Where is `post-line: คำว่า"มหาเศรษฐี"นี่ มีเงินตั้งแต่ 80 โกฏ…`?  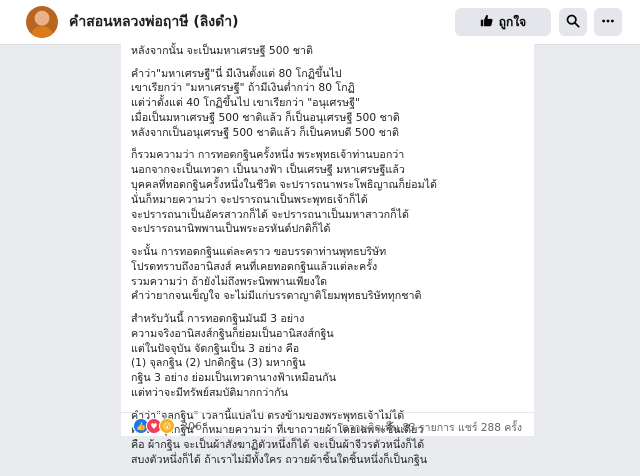 post-line: คำว่า"มหาเศรษฐี"นี่ มีเงินตั้งแต่ 80 โกฏ… is located at coordinates (236, 73).